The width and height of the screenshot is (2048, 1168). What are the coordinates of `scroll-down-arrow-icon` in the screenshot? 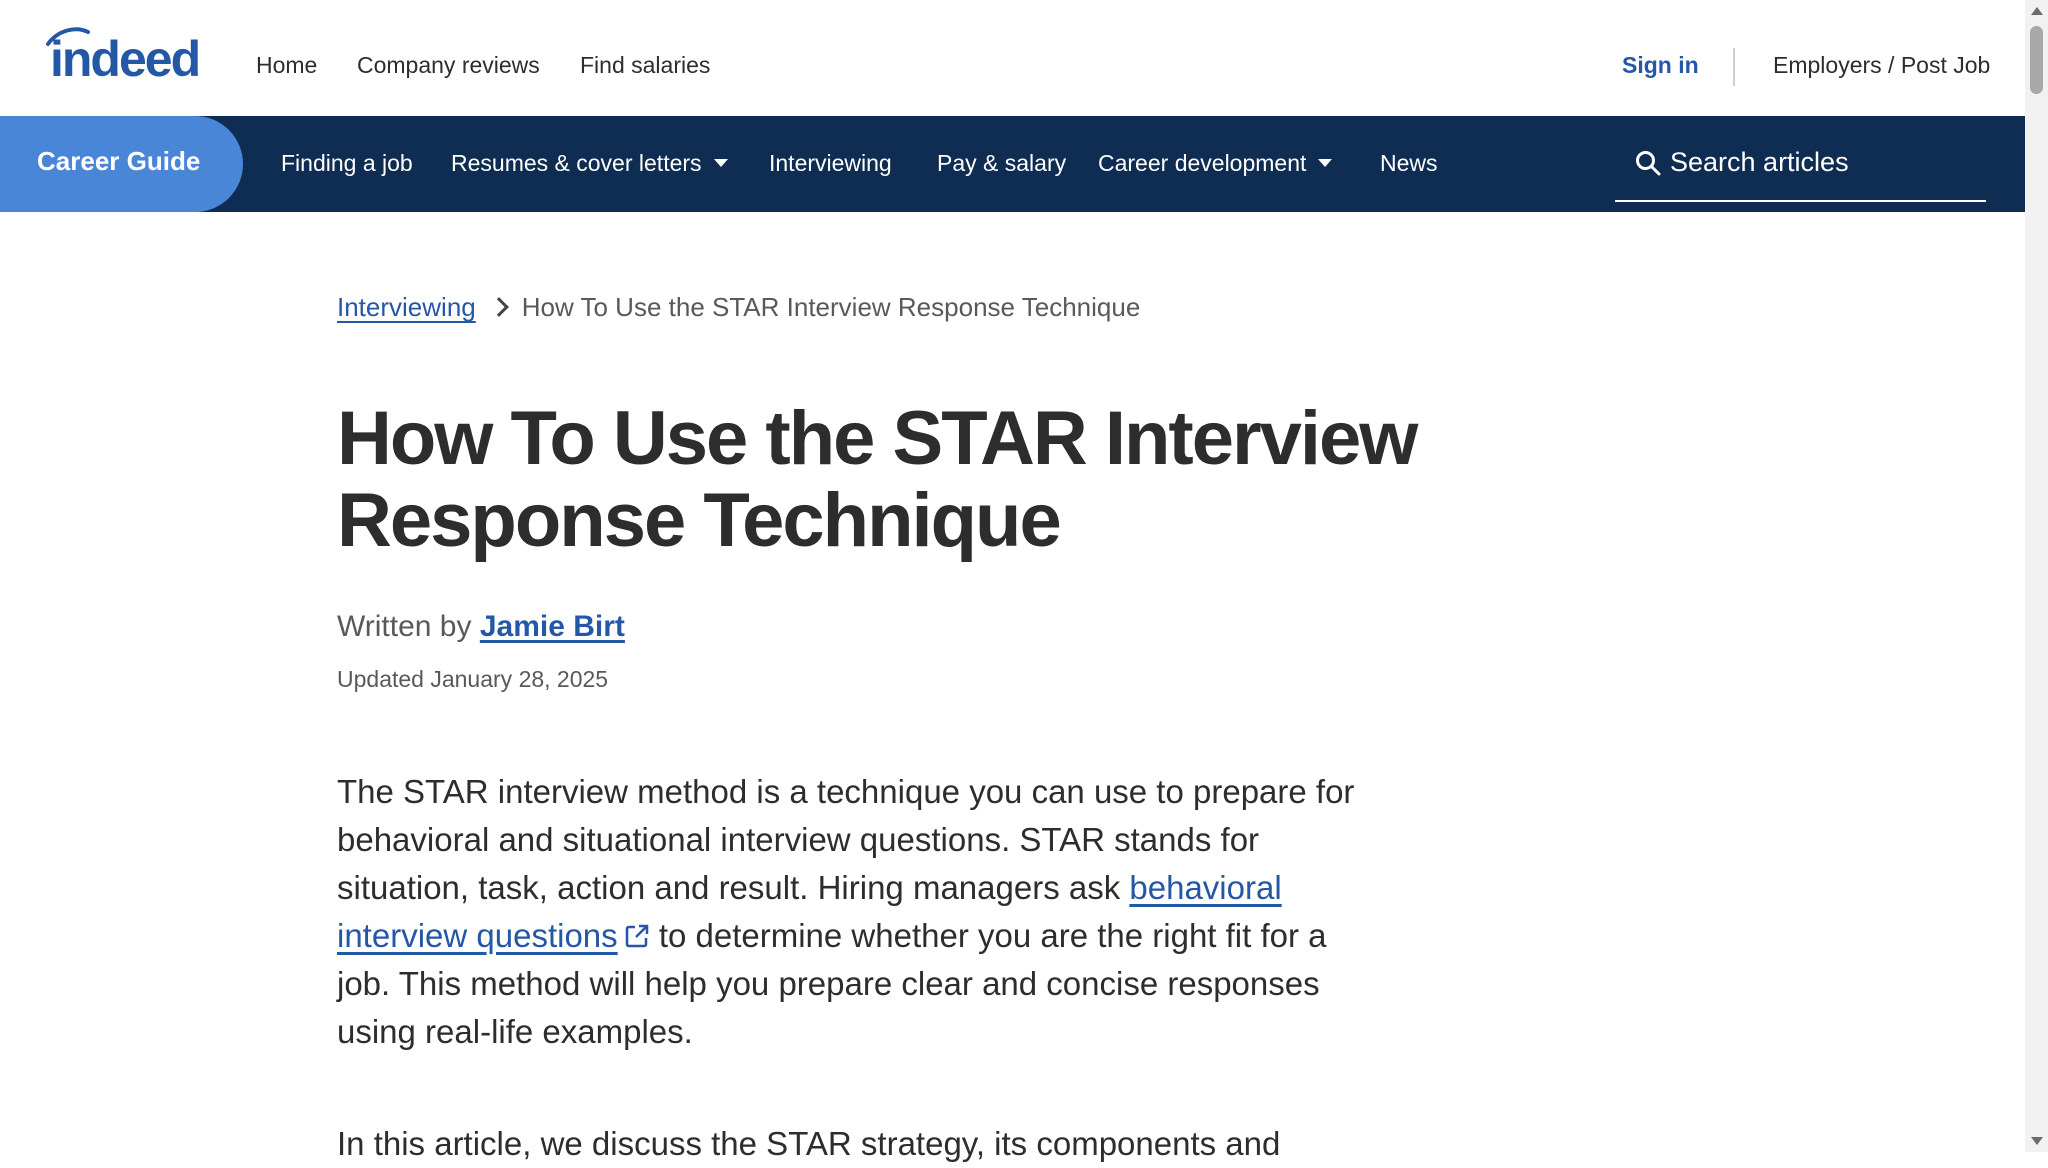 It's located at (2037, 1141).